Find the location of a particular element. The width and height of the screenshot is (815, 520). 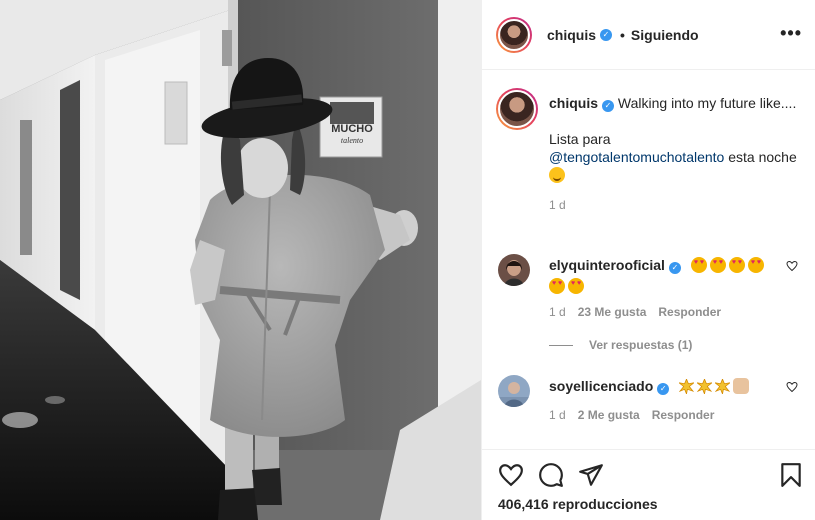

comment-body: soyellicenciado ✓ is located at coordinates (661, 386).